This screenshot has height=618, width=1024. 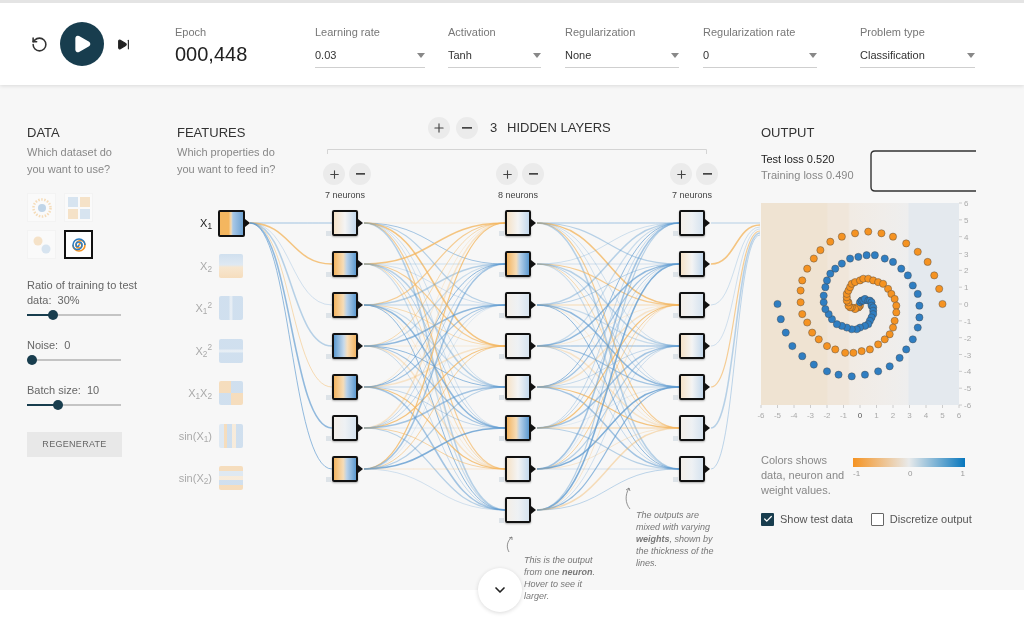 What do you see at coordinates (49, 345) in the screenshot?
I see `slider-label: Noise: 0` at bounding box center [49, 345].